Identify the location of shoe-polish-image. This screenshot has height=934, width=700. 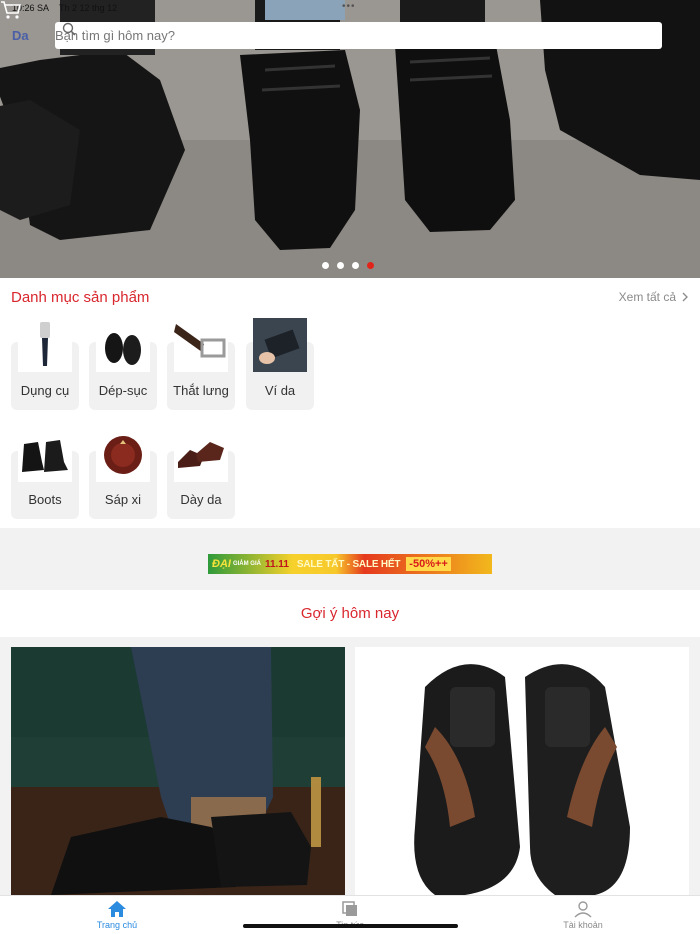
(123, 455).